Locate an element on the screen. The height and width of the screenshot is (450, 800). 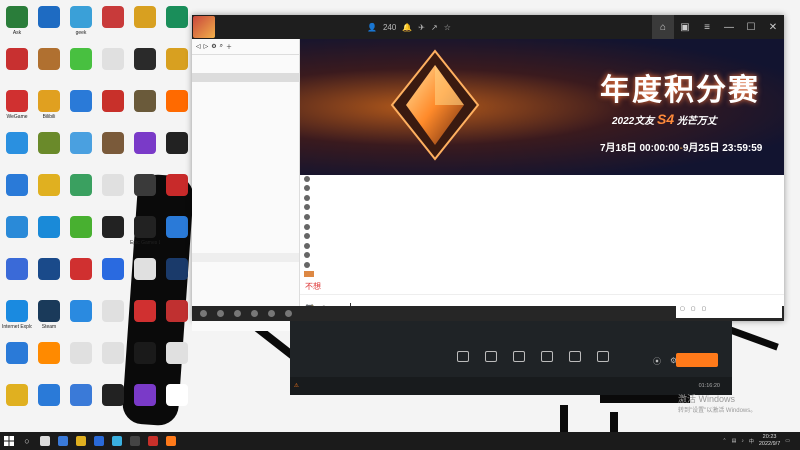
more-icon: ≡ is located at coordinates (707, 27).